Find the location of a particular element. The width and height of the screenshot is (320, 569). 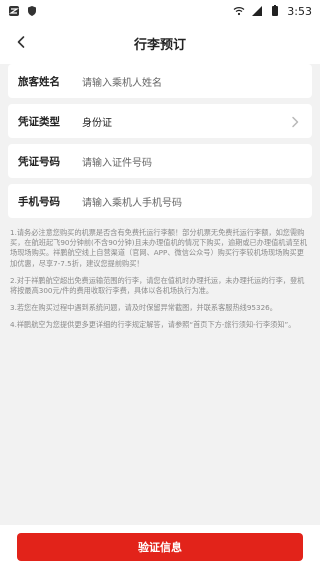

phone-number-field: 手机号码 请输入乘机人手机号码 is located at coordinates (160, 201).